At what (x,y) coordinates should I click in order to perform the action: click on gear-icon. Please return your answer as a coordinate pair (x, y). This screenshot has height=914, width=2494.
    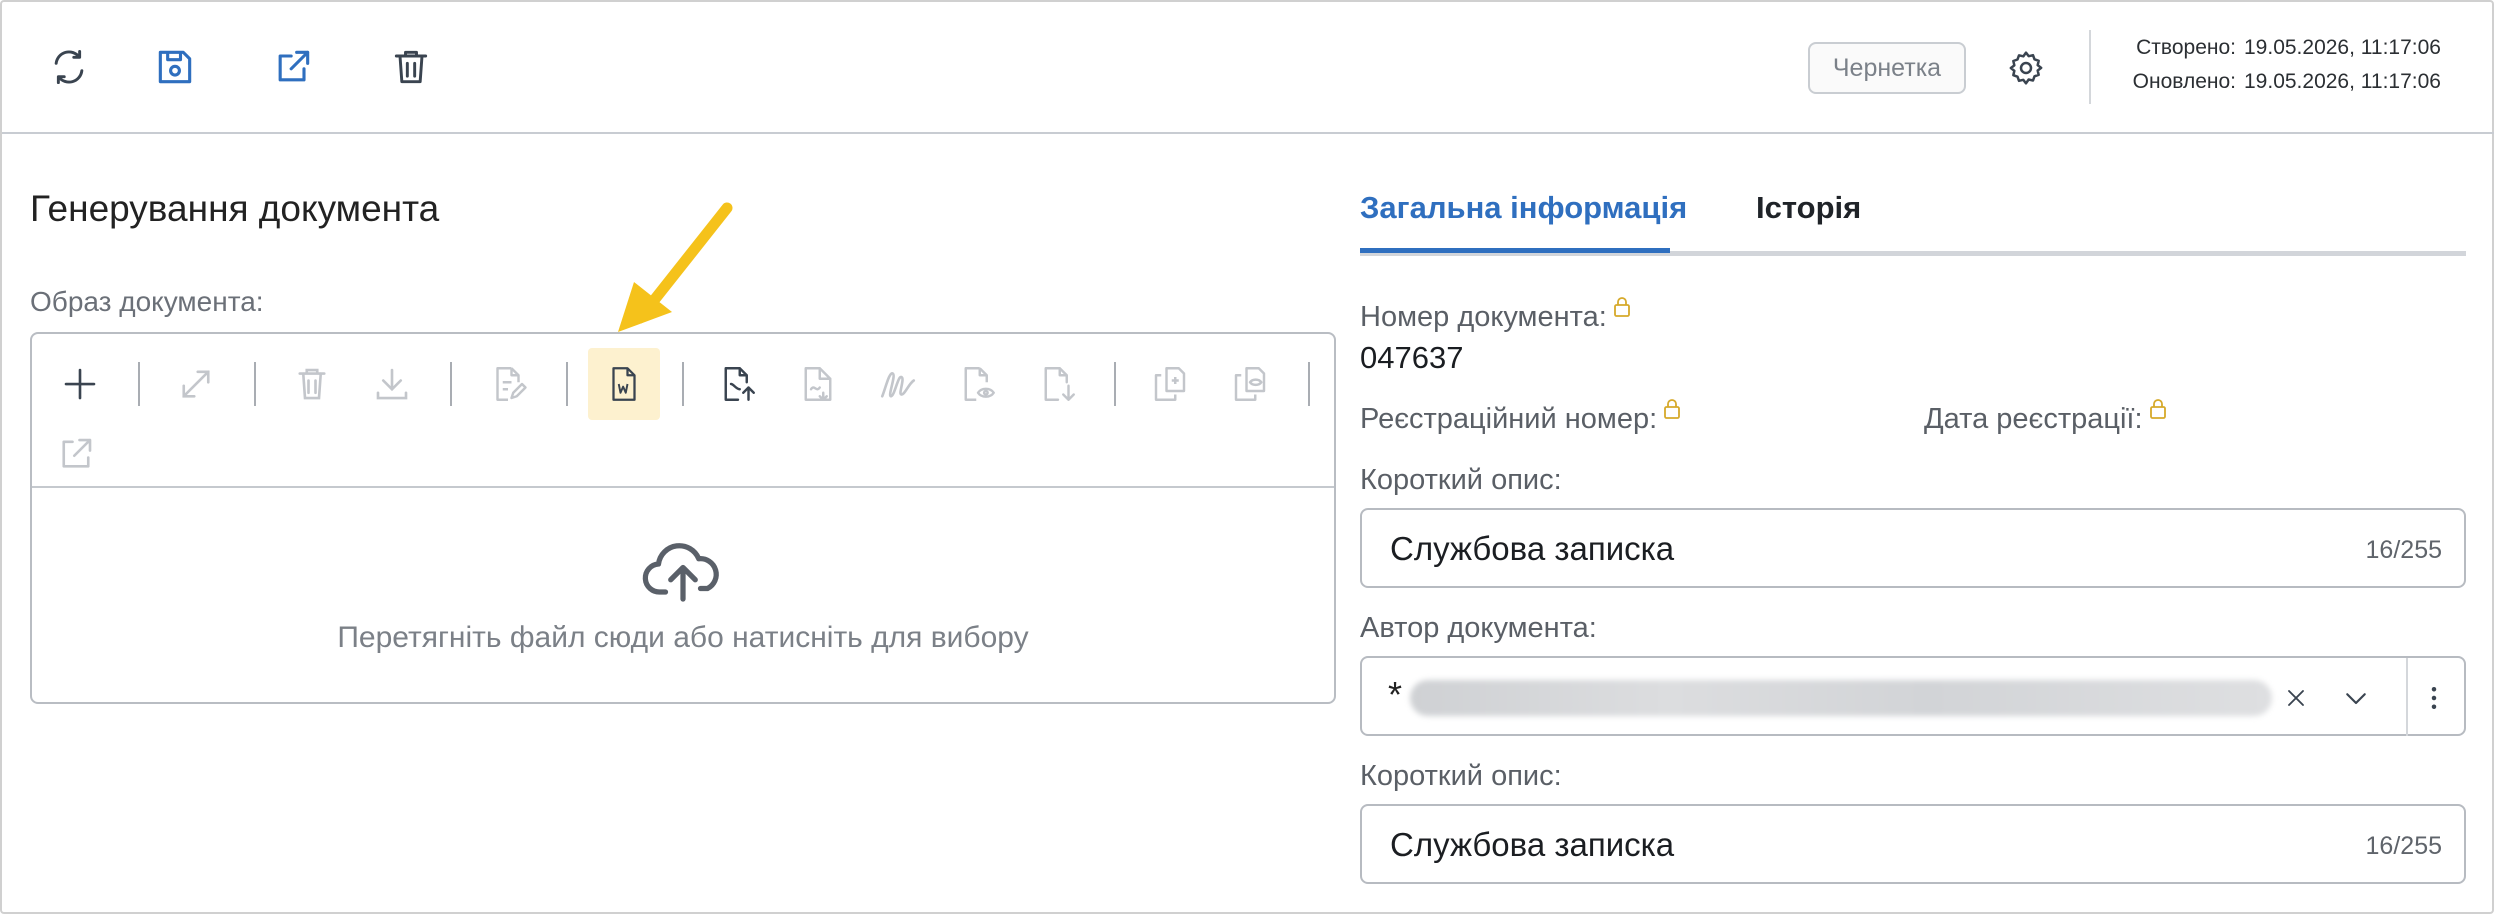
    Looking at the image, I should click on (2026, 68).